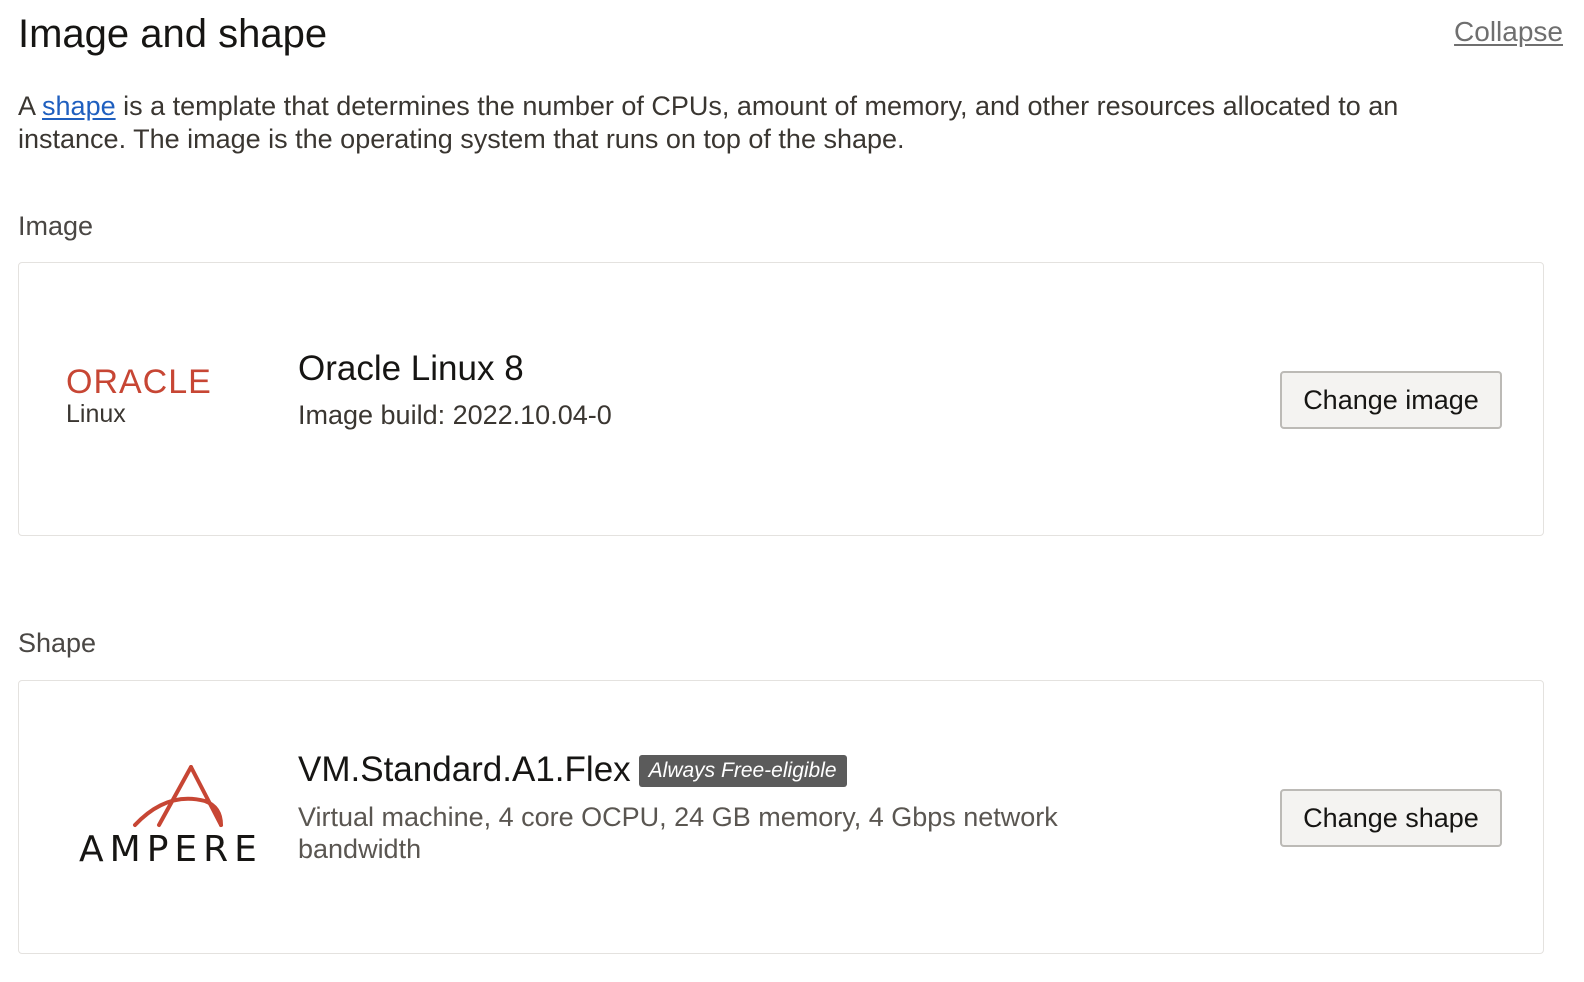 The image size is (1584, 982). What do you see at coordinates (173, 34) in the screenshot?
I see `page-title: Image and shape` at bounding box center [173, 34].